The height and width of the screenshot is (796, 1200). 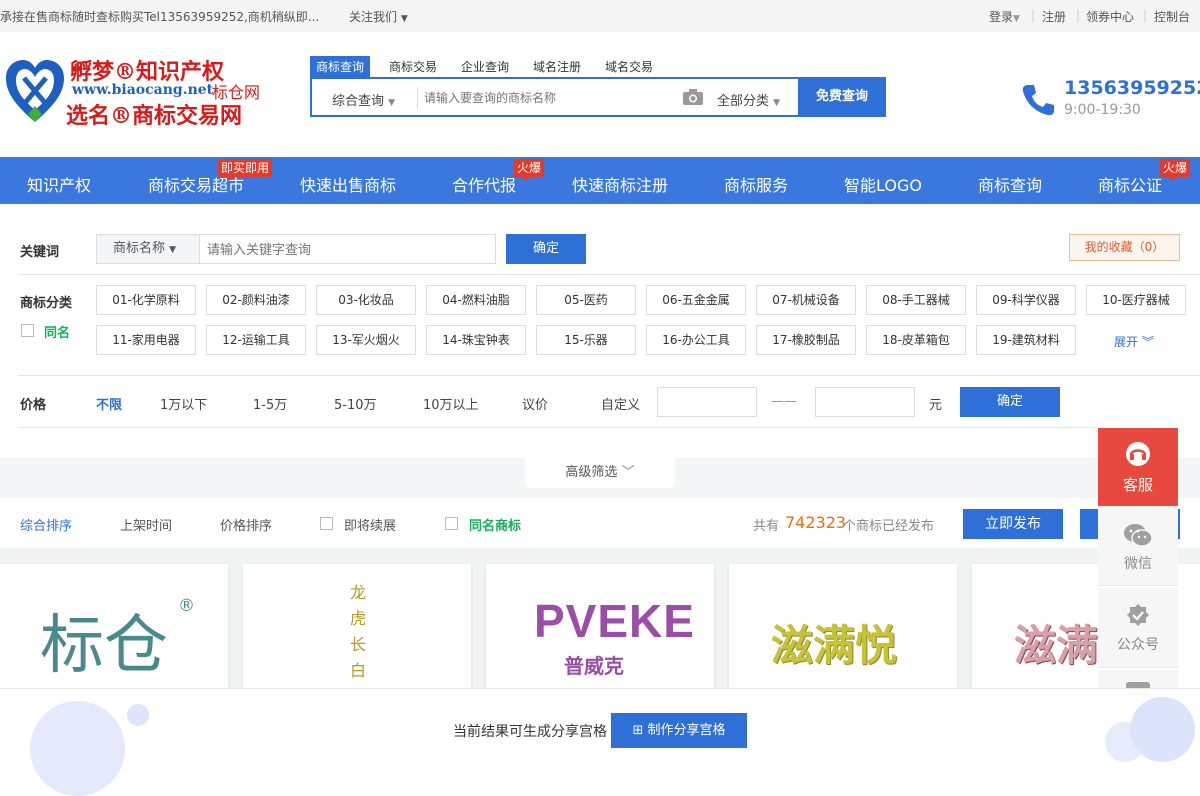 I want to click on class-button: 06-五金金属, so click(x=696, y=300).